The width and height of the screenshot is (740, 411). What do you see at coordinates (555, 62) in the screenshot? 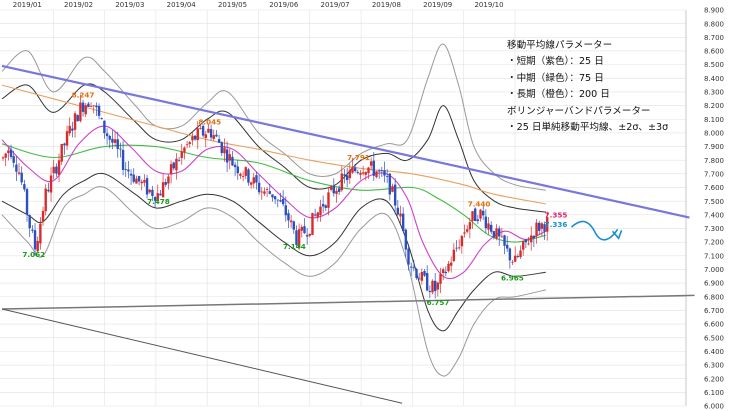
I see `legend-line: ・短期（紫色）：25 日` at bounding box center [555, 62].